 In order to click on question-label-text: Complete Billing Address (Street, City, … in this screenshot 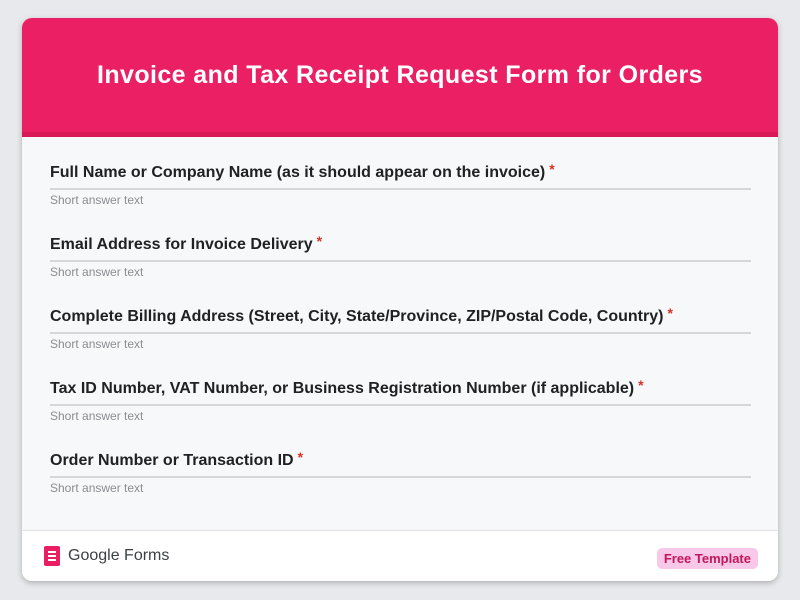, I will do `click(357, 316)`.